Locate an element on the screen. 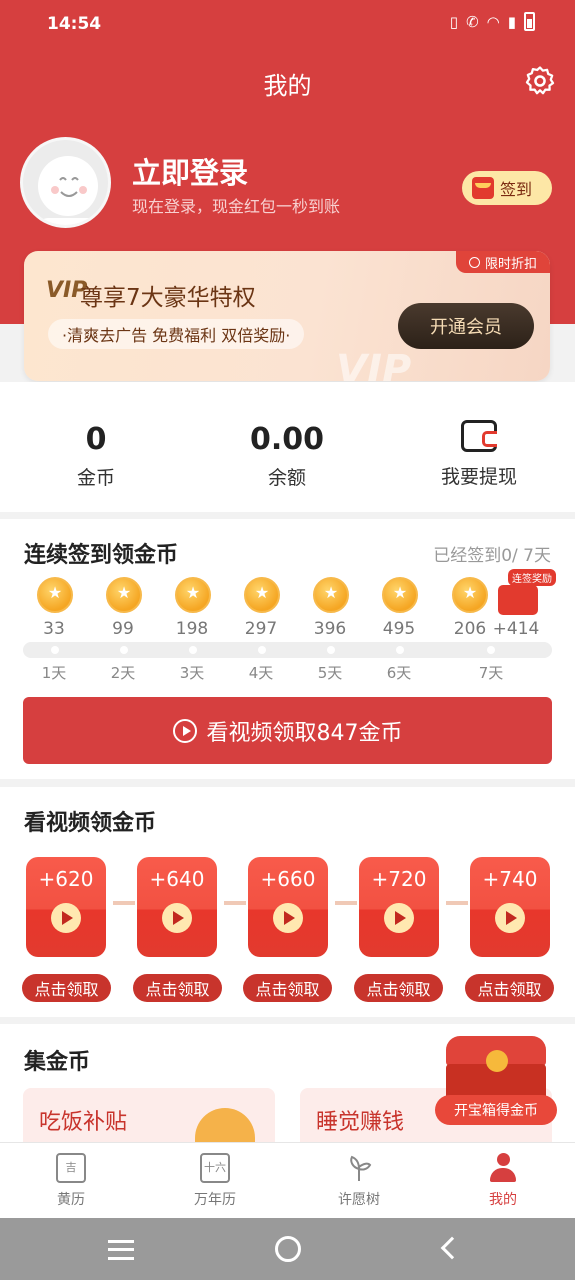 The width and height of the screenshot is (575, 1280). packet-amount: +640 is located at coordinates (177, 879).